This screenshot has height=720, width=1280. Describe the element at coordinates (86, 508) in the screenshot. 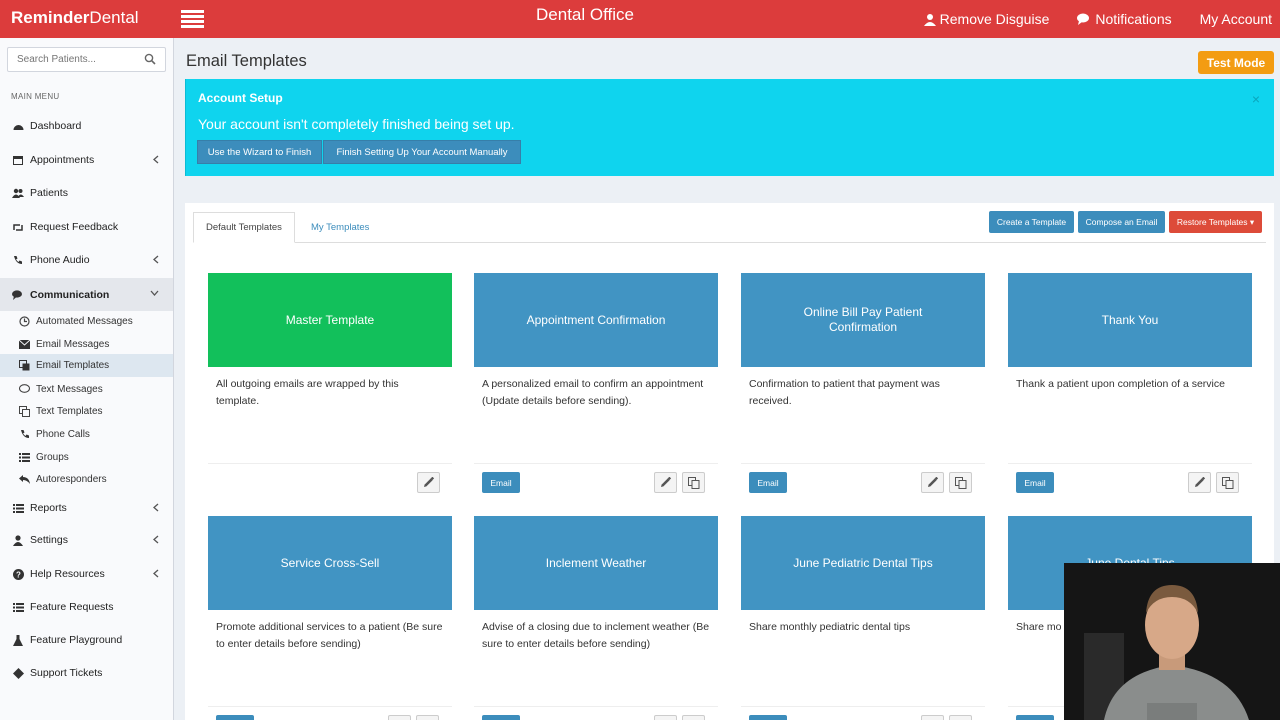

I see `sidebar-item-reports: Reports` at that location.